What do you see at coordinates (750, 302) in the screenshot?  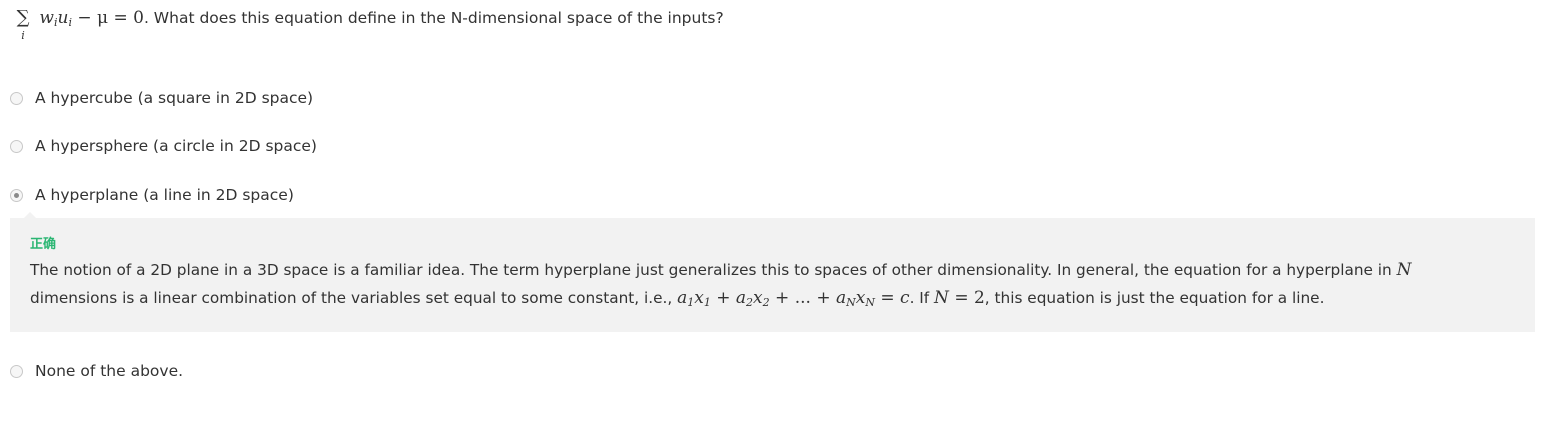 I see `f-a2-sub: 2` at bounding box center [750, 302].